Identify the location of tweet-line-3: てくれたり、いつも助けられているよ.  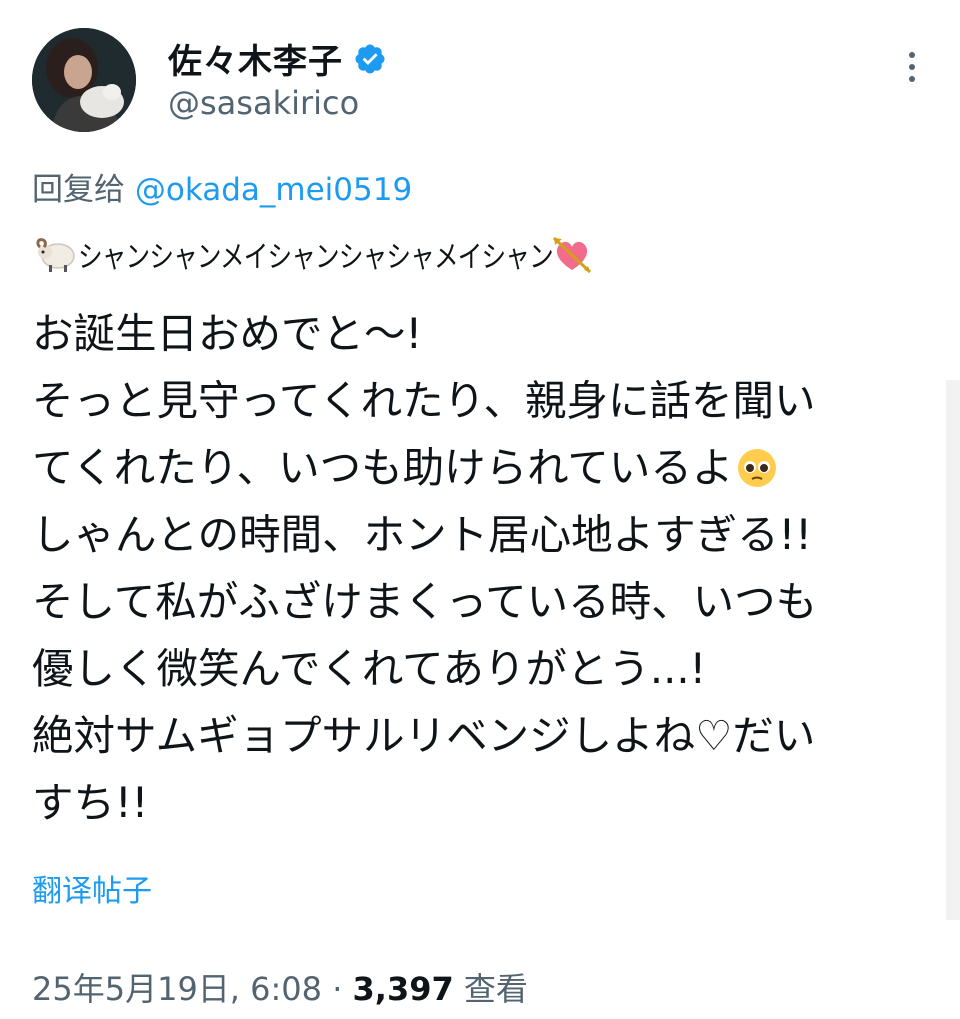
(383, 467).